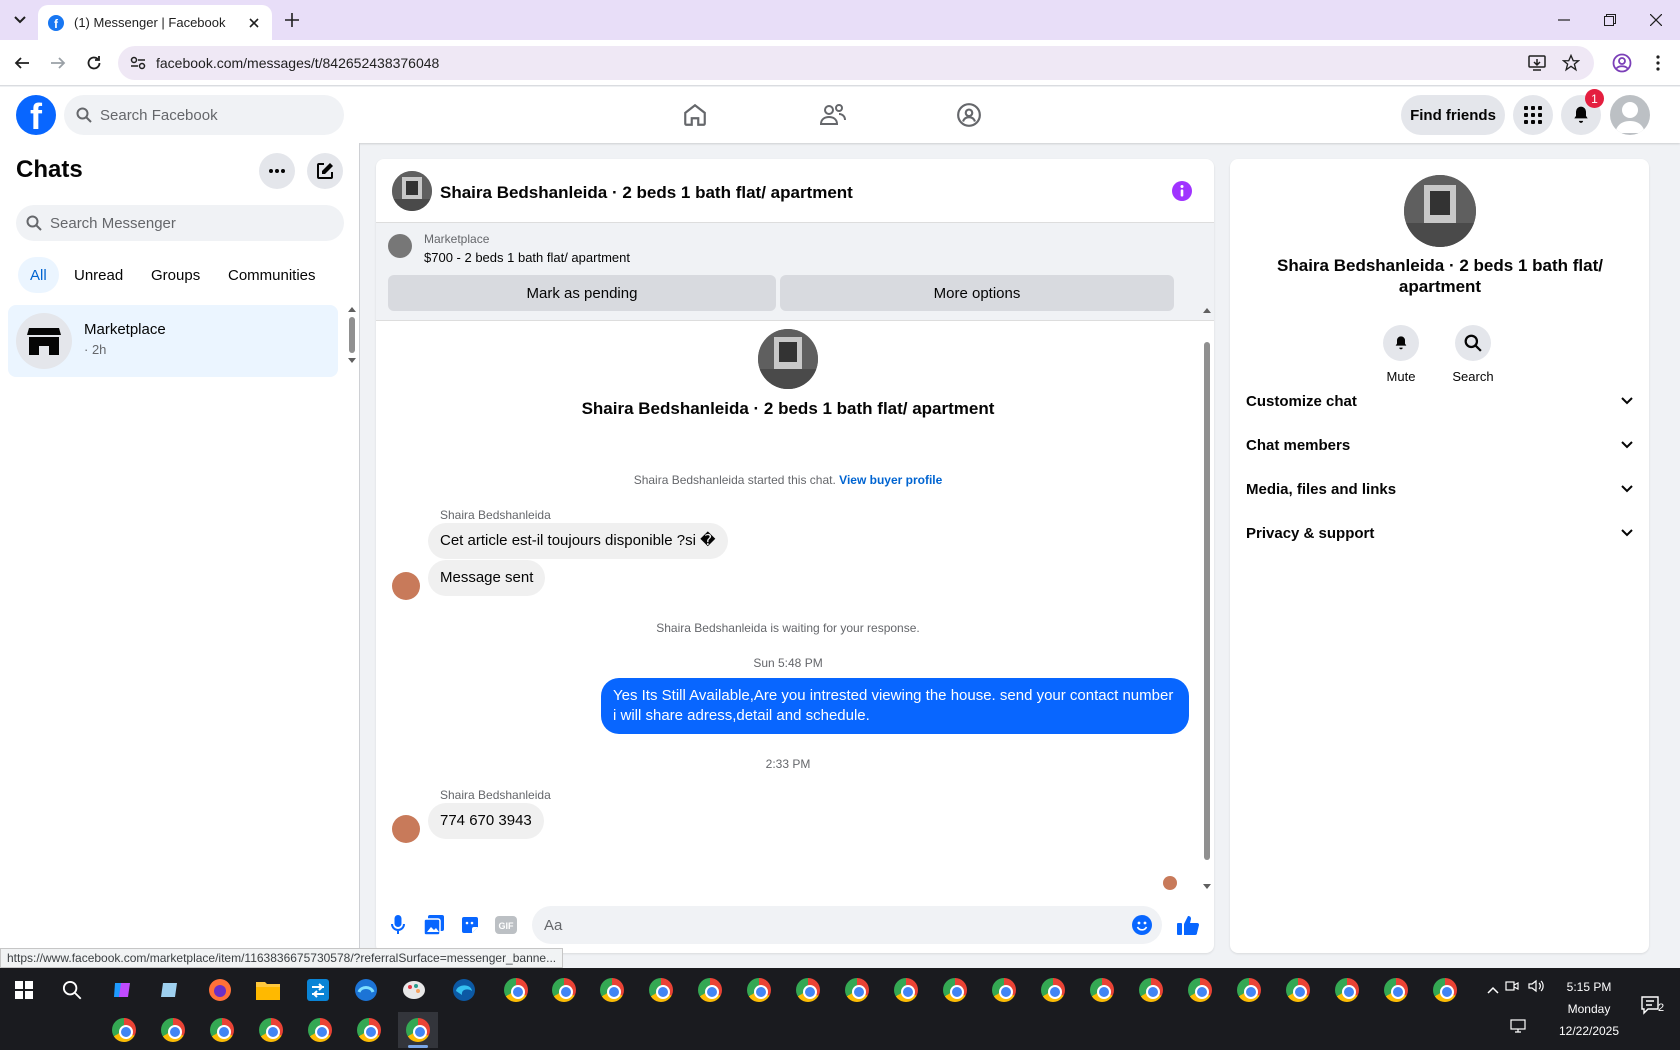 This screenshot has width=1680, height=1050. What do you see at coordinates (1188, 925) in the screenshot?
I see `thumbs-up-like-icon` at bounding box center [1188, 925].